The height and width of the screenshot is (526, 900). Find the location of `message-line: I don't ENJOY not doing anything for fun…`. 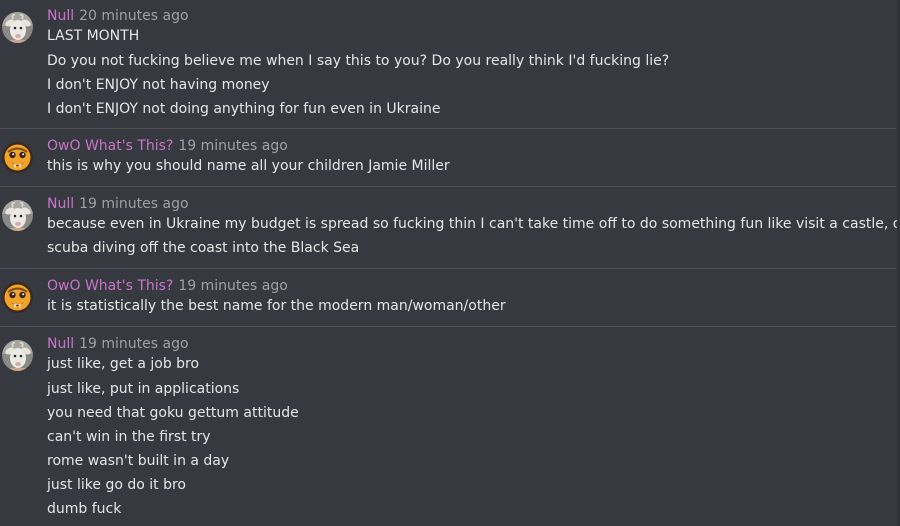

message-line: I don't ENJOY not doing anything for fun… is located at coordinates (244, 109).